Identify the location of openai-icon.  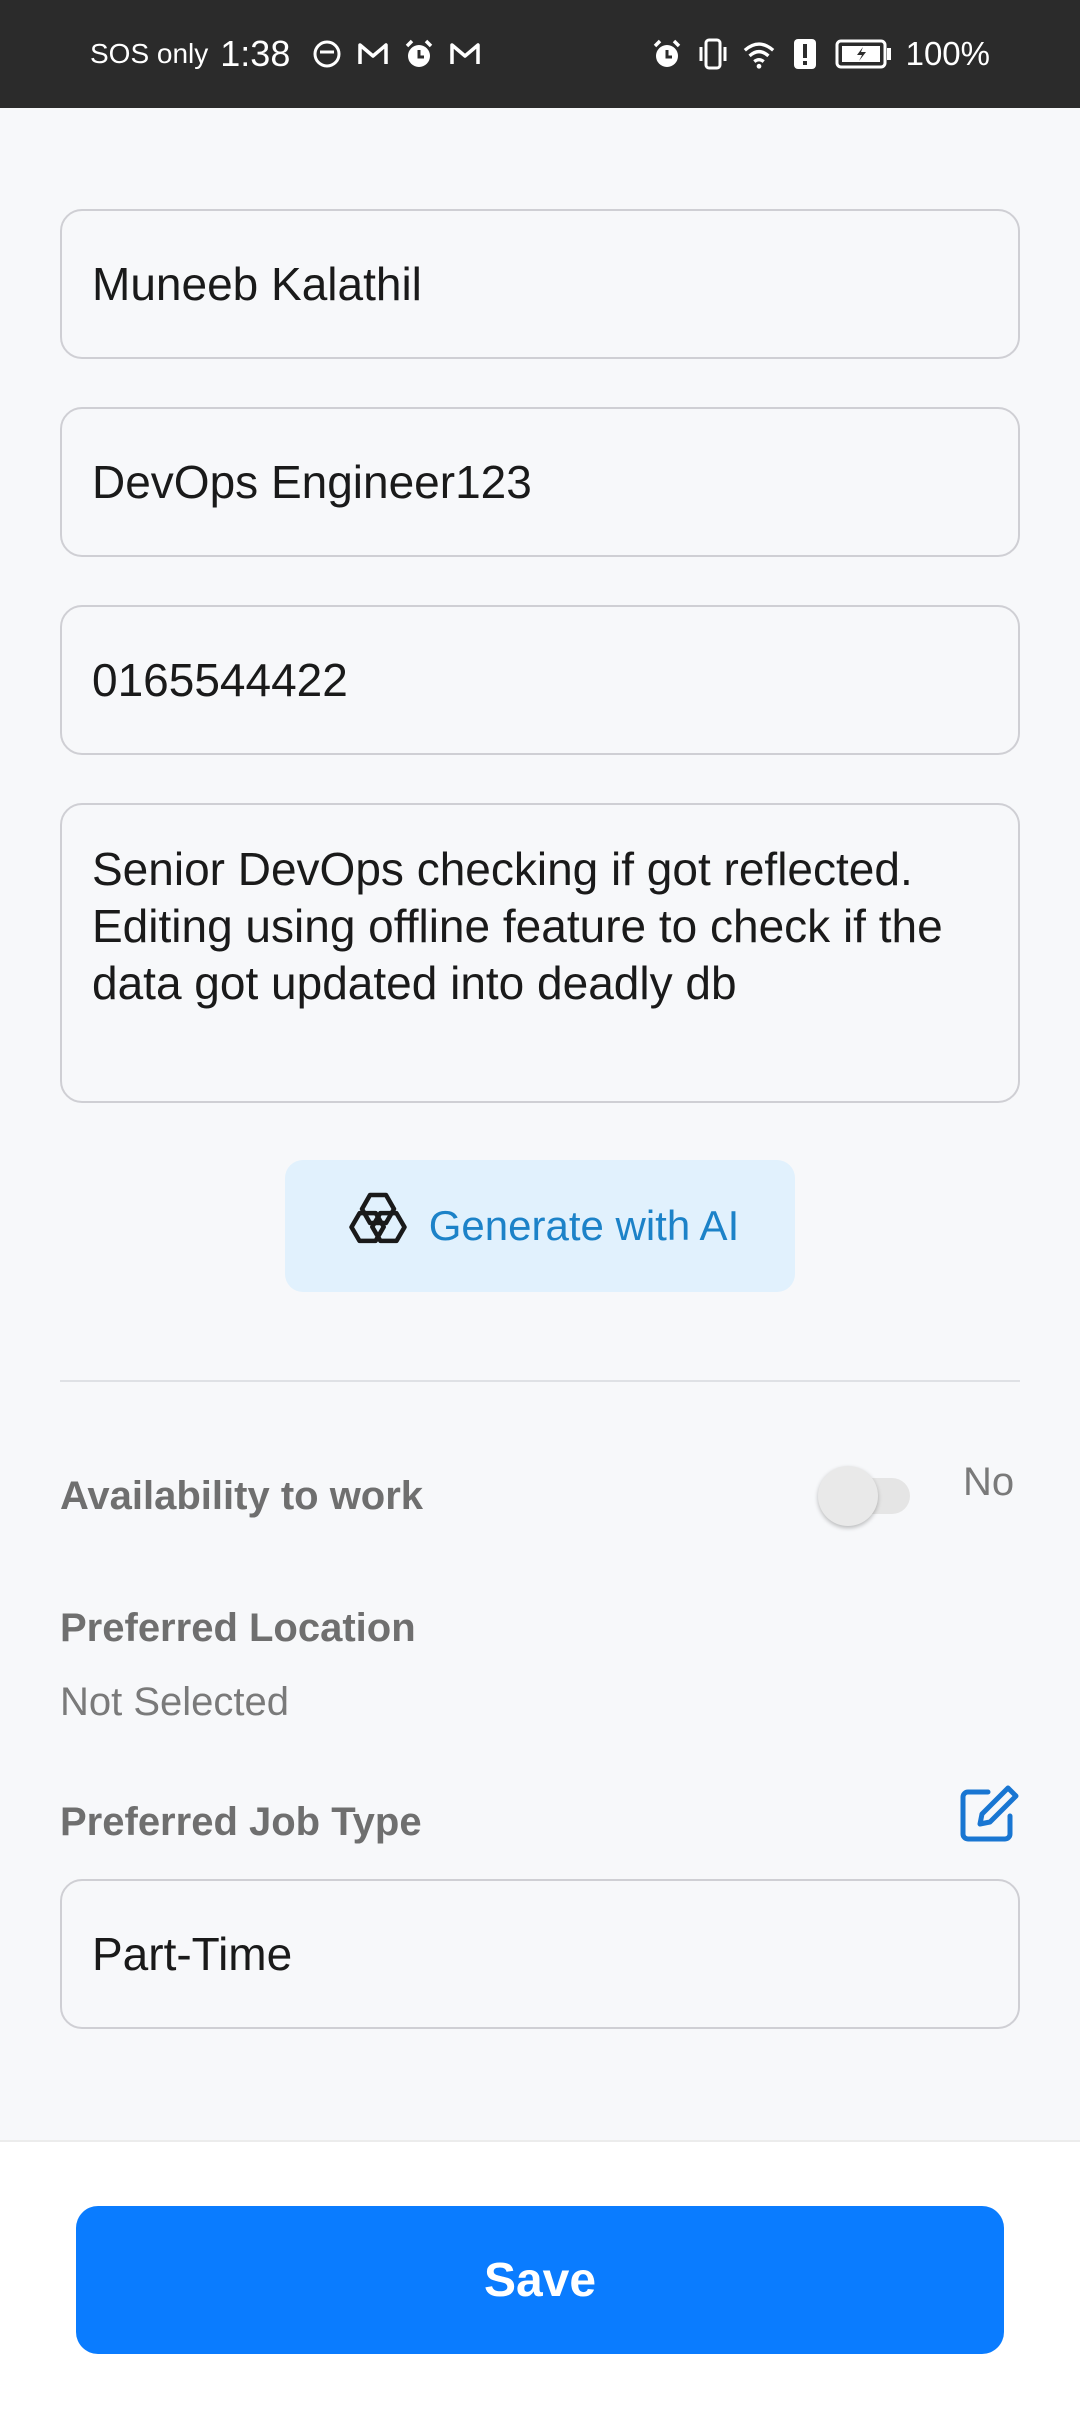
(378, 1226).